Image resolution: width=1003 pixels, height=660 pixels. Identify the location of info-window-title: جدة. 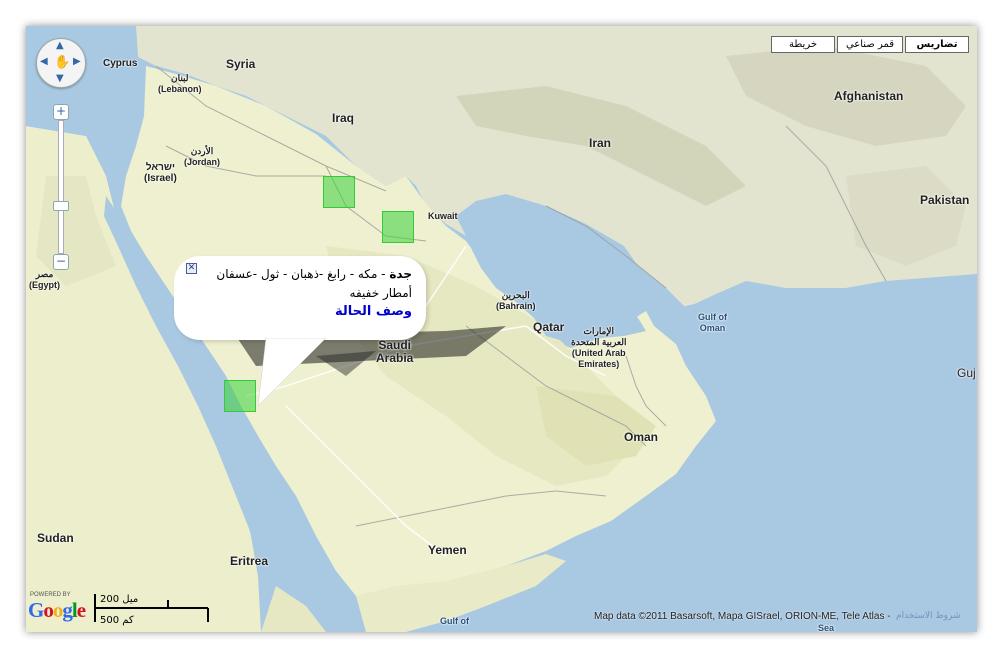
(400, 274).